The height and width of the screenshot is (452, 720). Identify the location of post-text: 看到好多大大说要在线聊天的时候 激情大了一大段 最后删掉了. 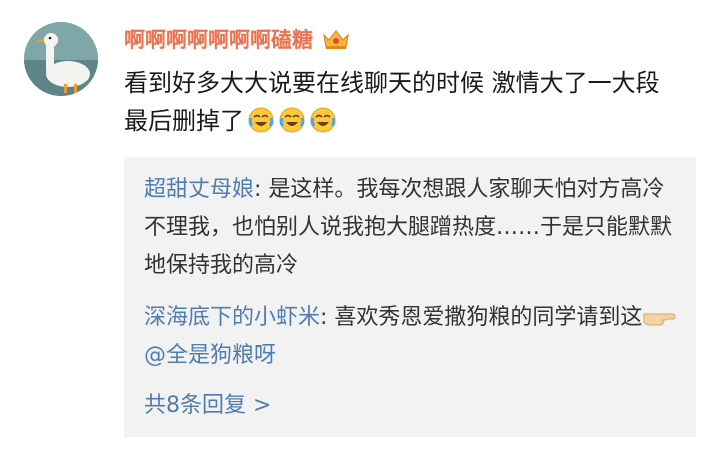
(392, 102).